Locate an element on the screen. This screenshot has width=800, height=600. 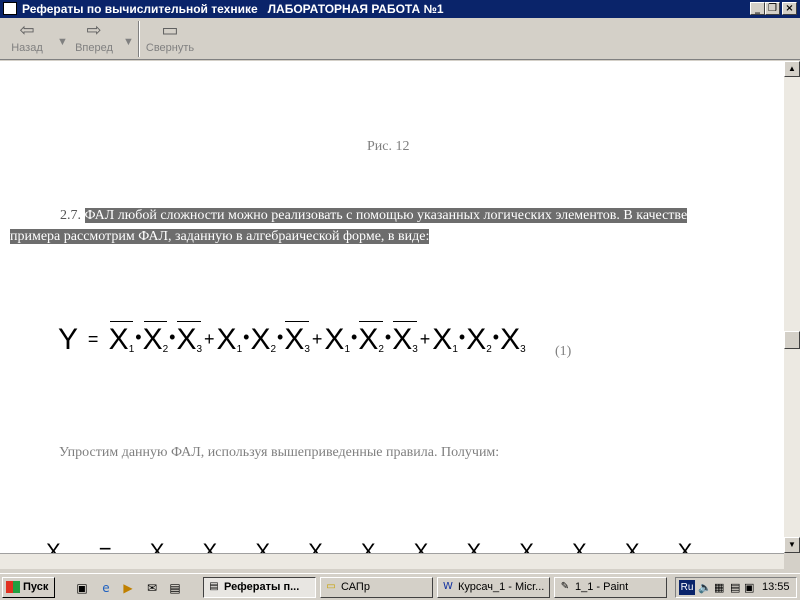
formula-equals: = is located at coordinates (93, 339).